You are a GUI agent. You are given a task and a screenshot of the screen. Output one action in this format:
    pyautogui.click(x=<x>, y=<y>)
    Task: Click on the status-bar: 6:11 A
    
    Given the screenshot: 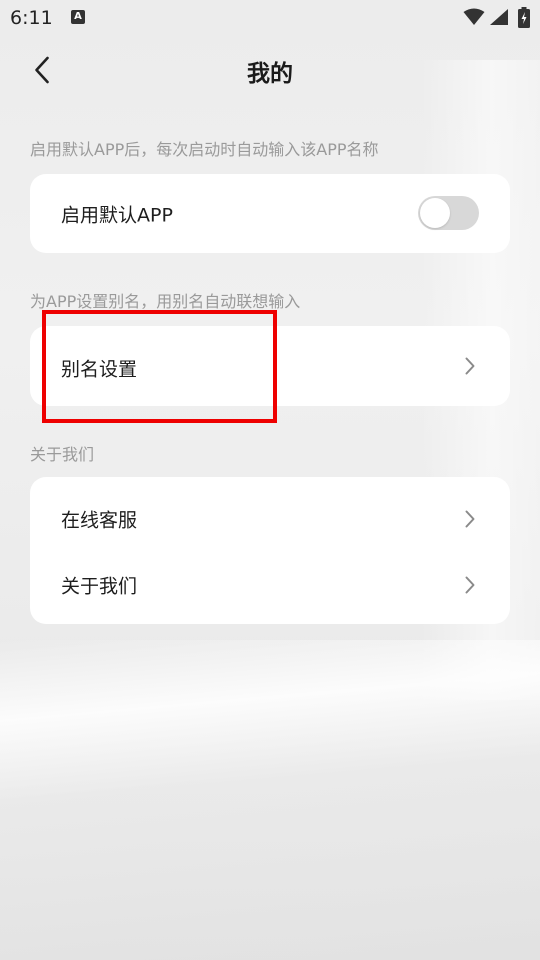 What is the action you would take?
    pyautogui.click(x=270, y=18)
    